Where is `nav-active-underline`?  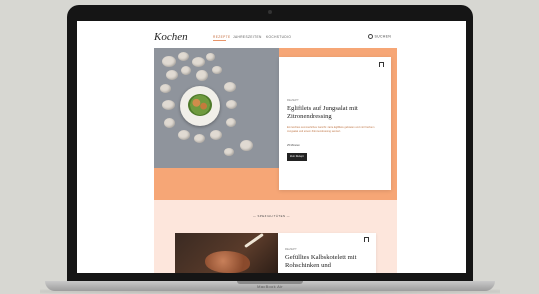 nav-active-underline is located at coordinates (219, 40).